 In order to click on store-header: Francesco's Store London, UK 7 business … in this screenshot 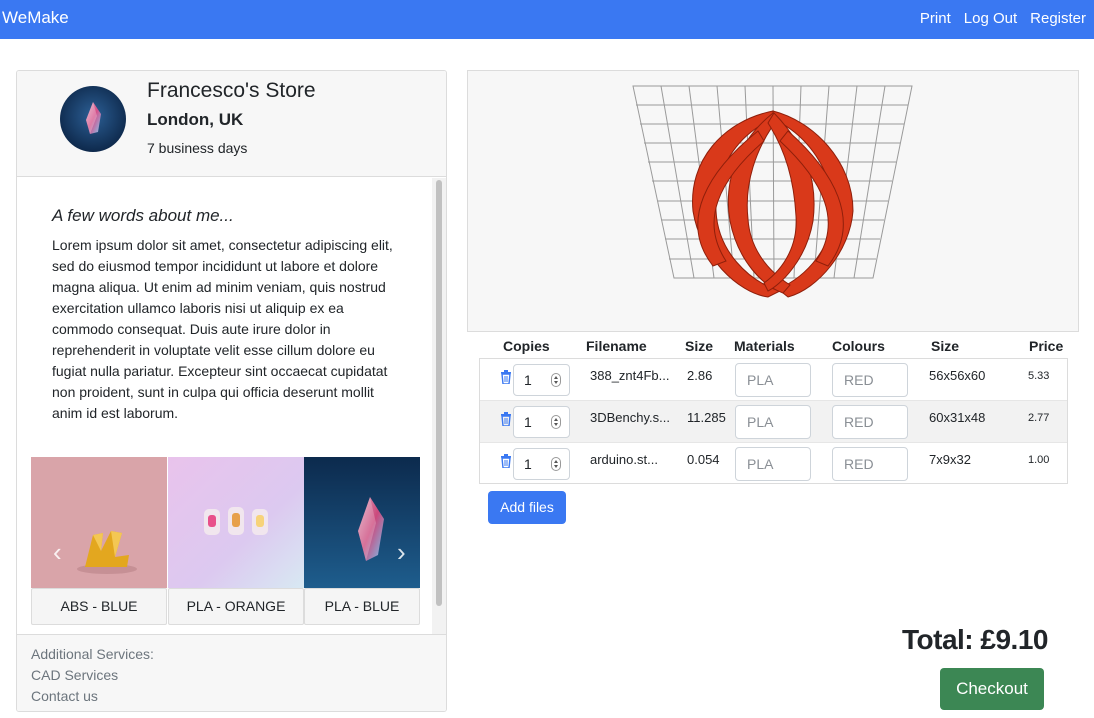, I will do `click(231, 124)`.